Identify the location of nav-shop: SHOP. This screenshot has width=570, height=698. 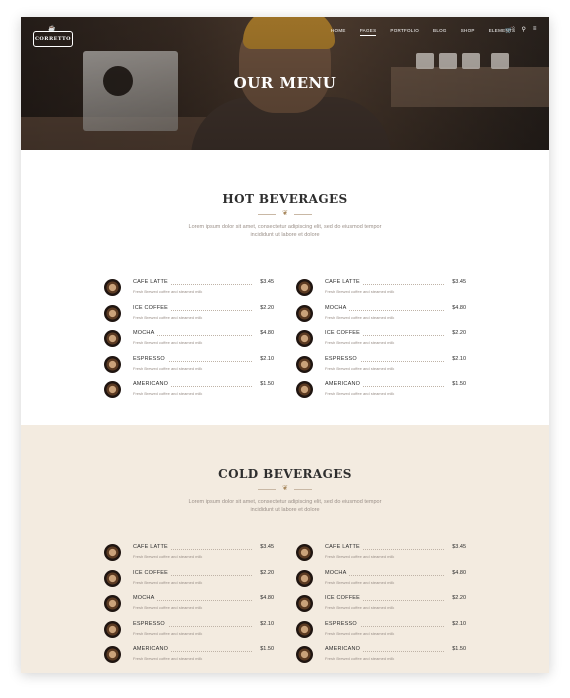
(468, 32).